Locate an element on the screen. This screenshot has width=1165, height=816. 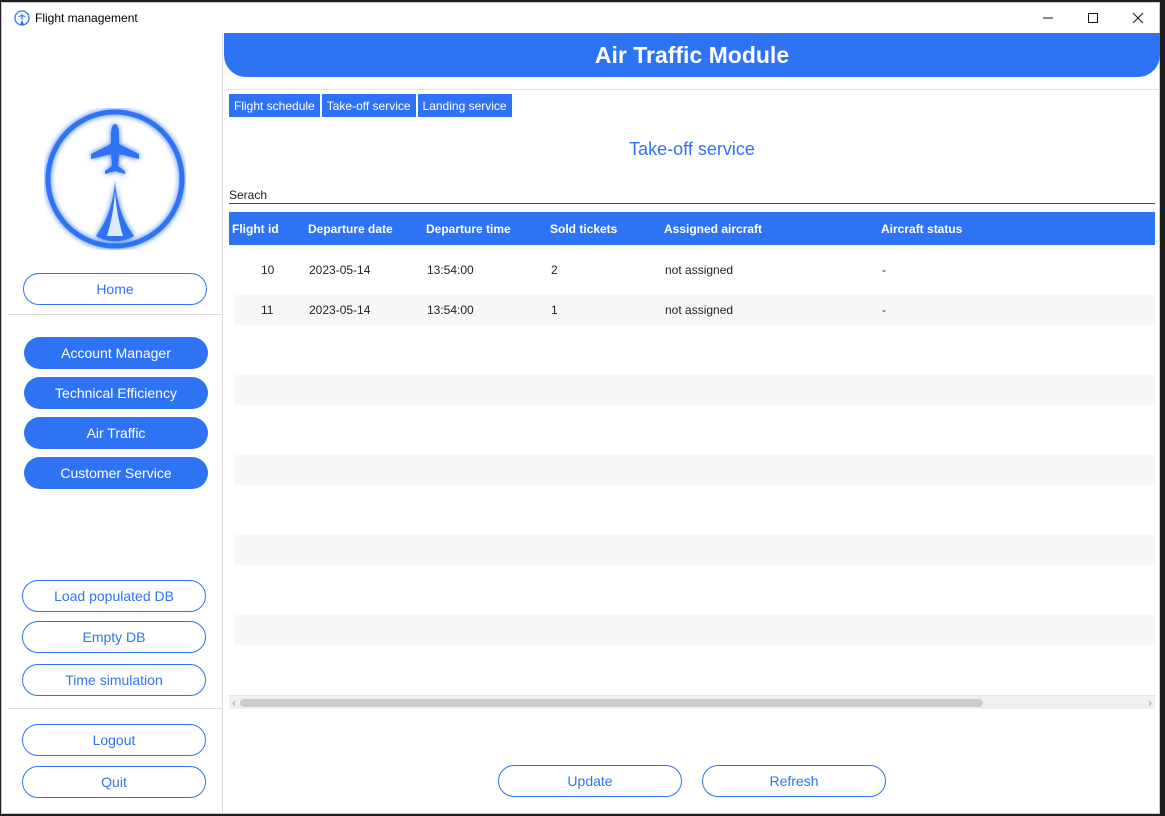
quit-button: Quit is located at coordinates (114, 782).